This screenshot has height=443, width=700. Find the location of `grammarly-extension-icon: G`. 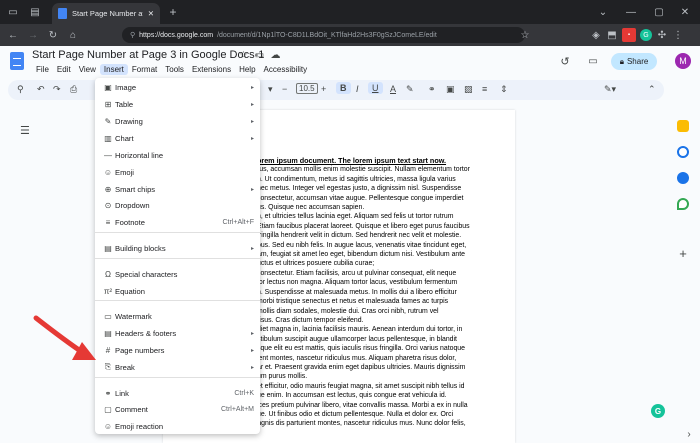

grammarly-extension-icon: G is located at coordinates (646, 35).